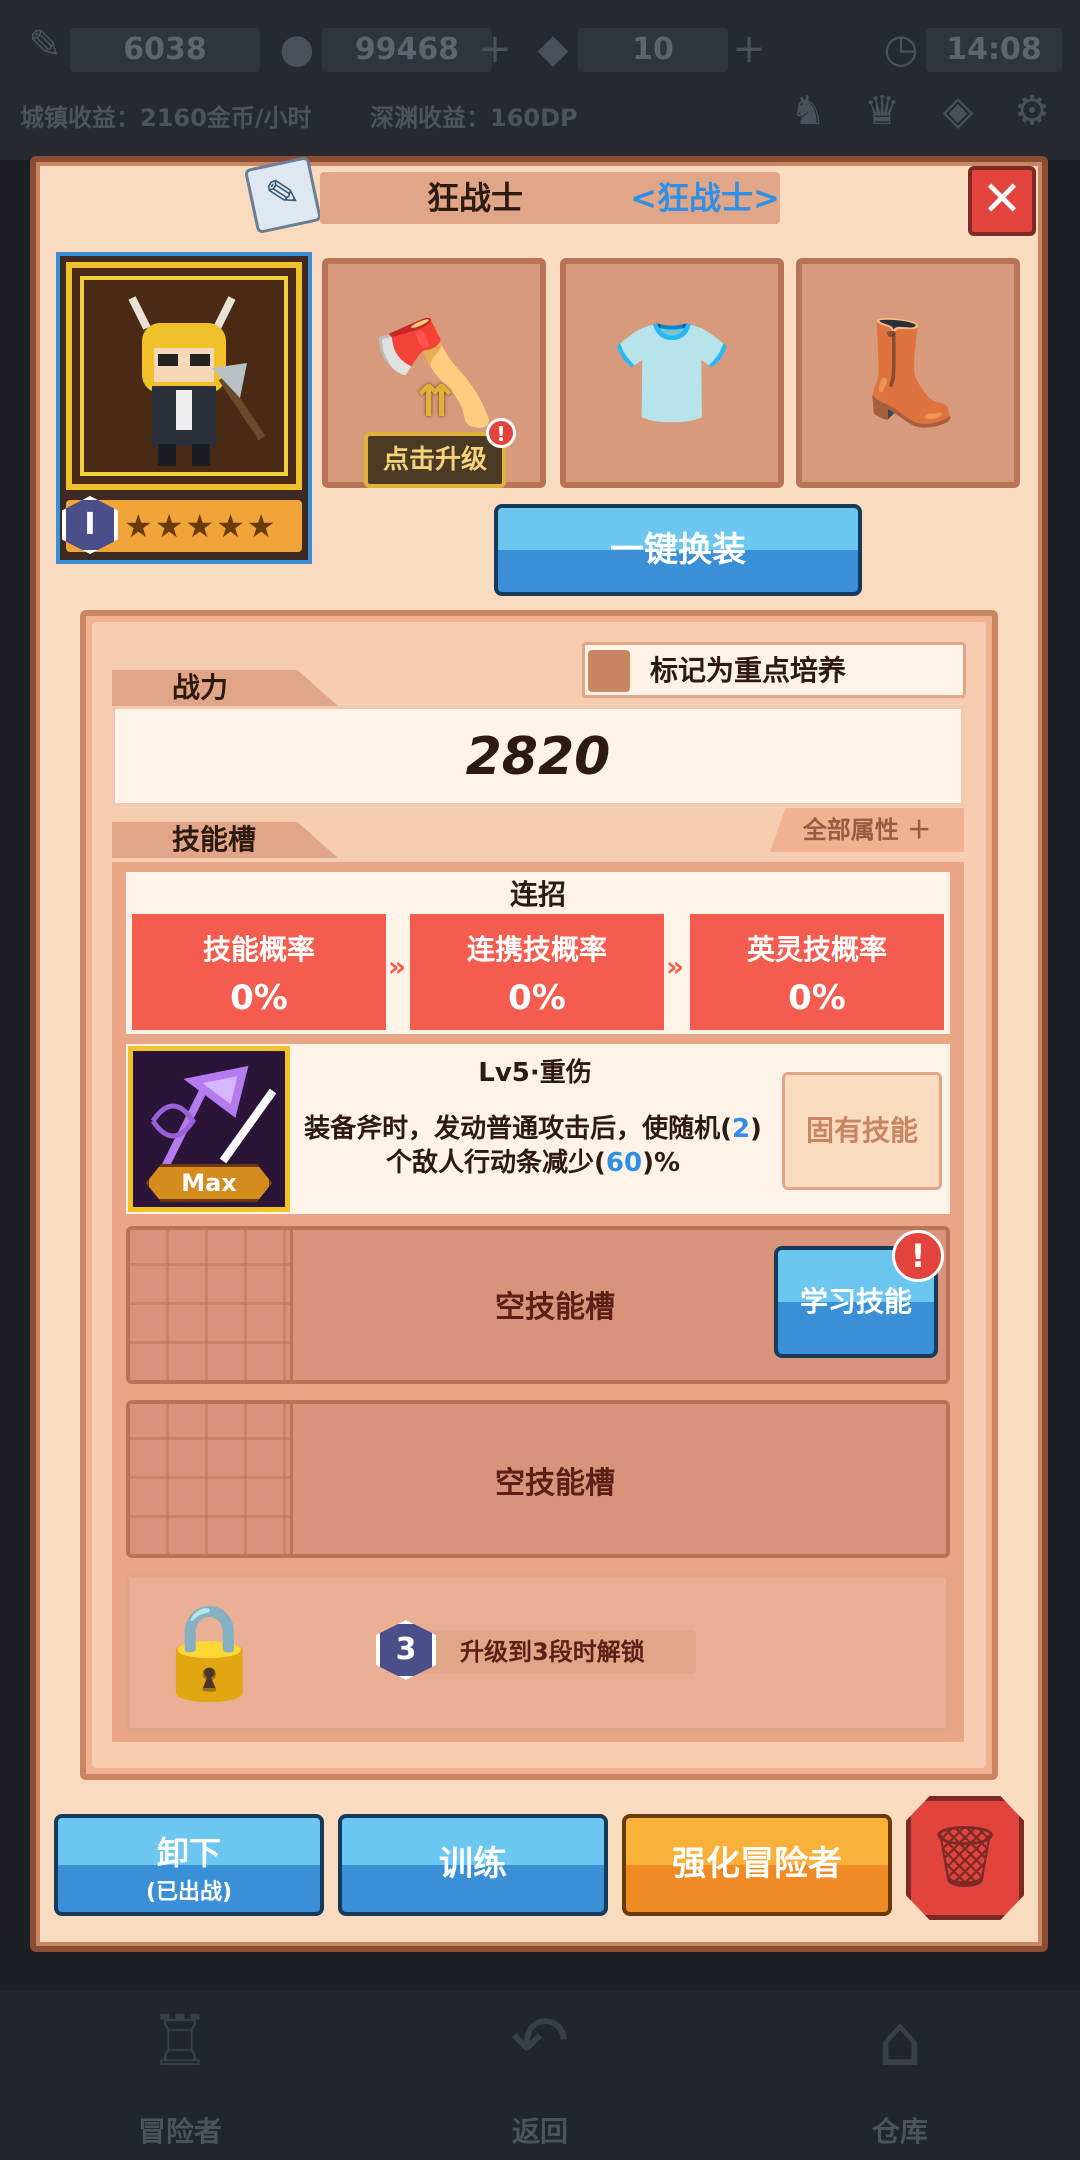 This screenshot has width=1080, height=2160. I want to click on card-icon: ◈, so click(958, 114).